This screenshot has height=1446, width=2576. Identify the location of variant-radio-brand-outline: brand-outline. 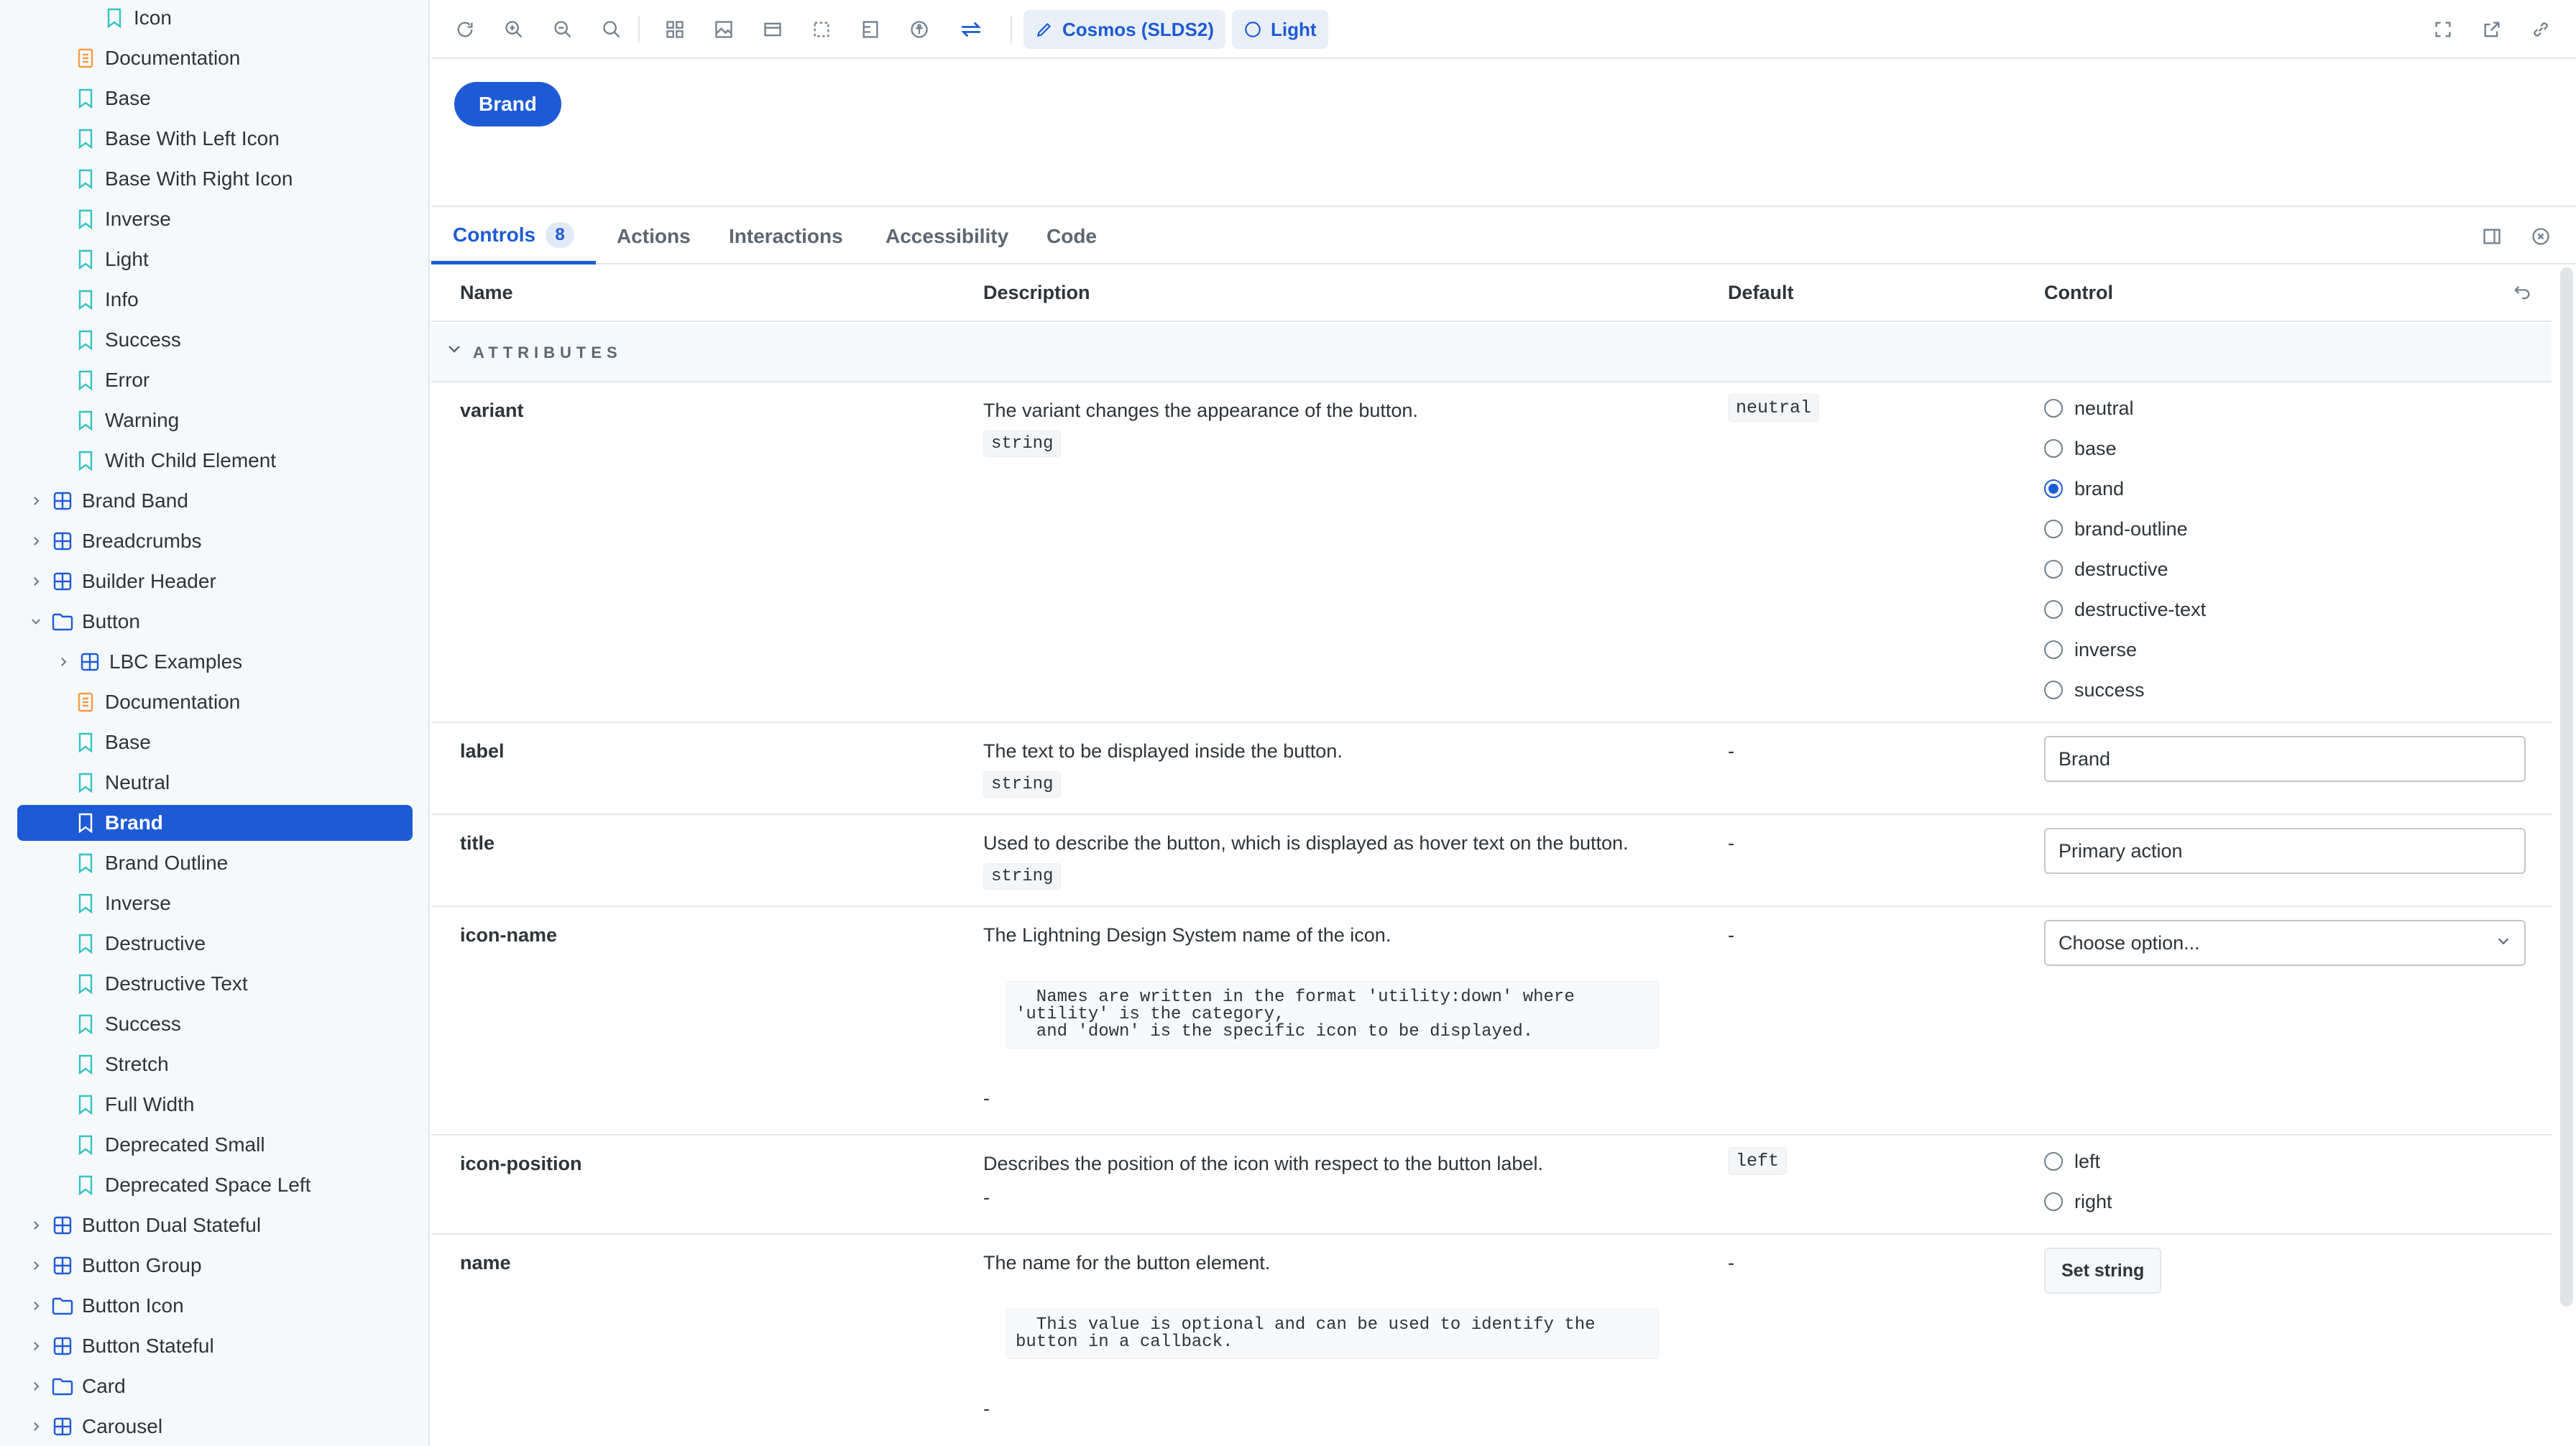
(2125, 529).